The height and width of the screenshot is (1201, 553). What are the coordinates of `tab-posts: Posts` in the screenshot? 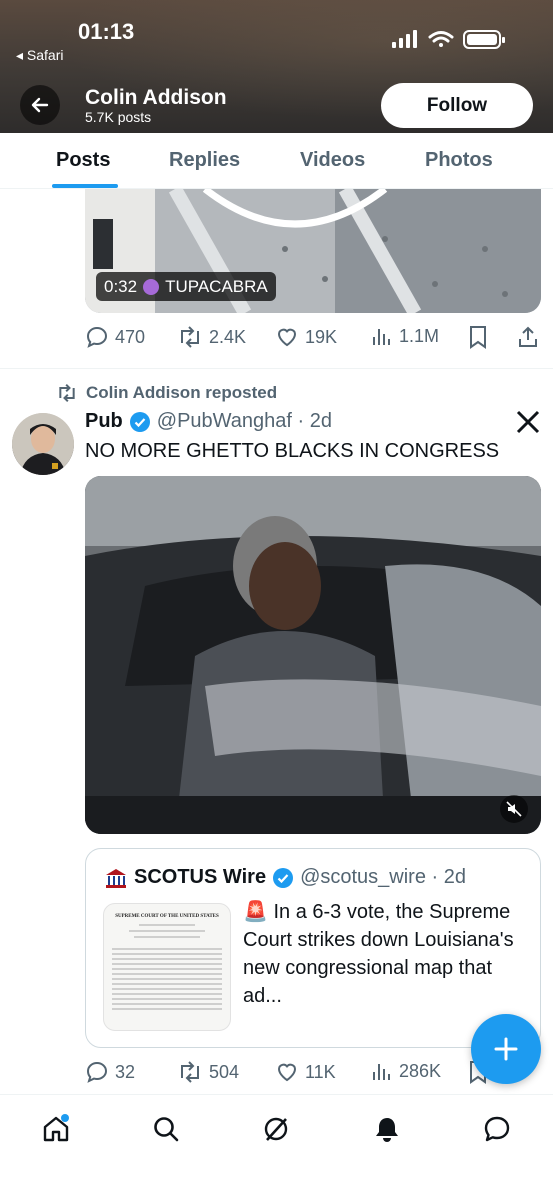 It's located at (83, 160).